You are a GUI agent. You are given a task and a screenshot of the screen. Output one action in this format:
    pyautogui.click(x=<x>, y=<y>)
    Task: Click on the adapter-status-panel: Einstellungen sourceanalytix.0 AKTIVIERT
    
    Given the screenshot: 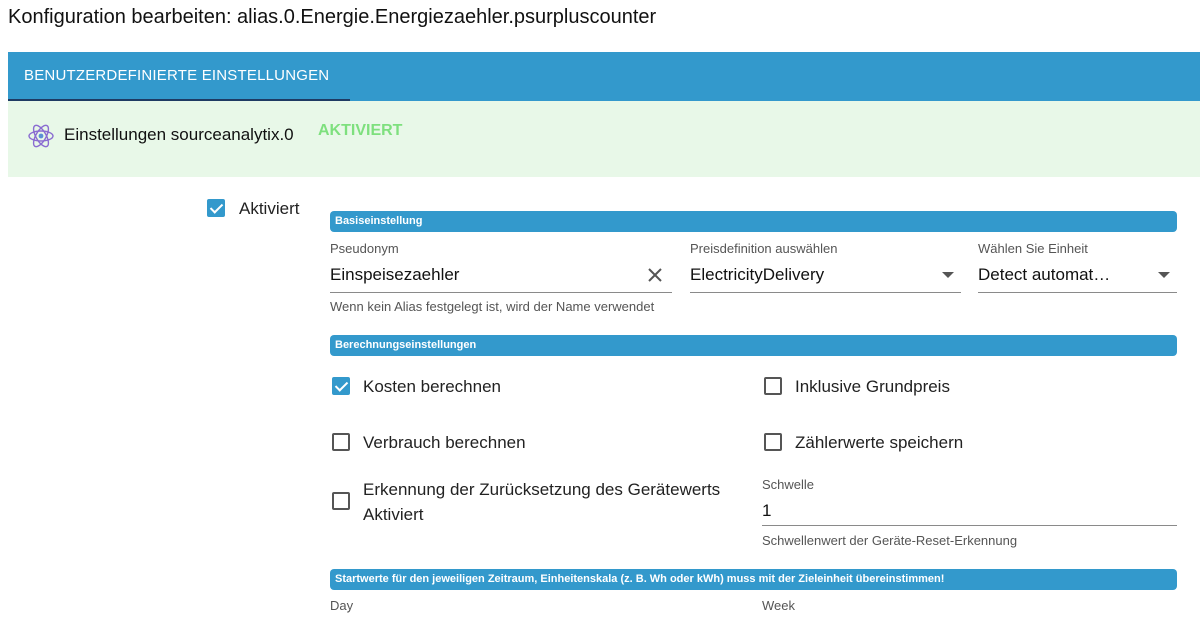 What is the action you would take?
    pyautogui.click(x=604, y=139)
    